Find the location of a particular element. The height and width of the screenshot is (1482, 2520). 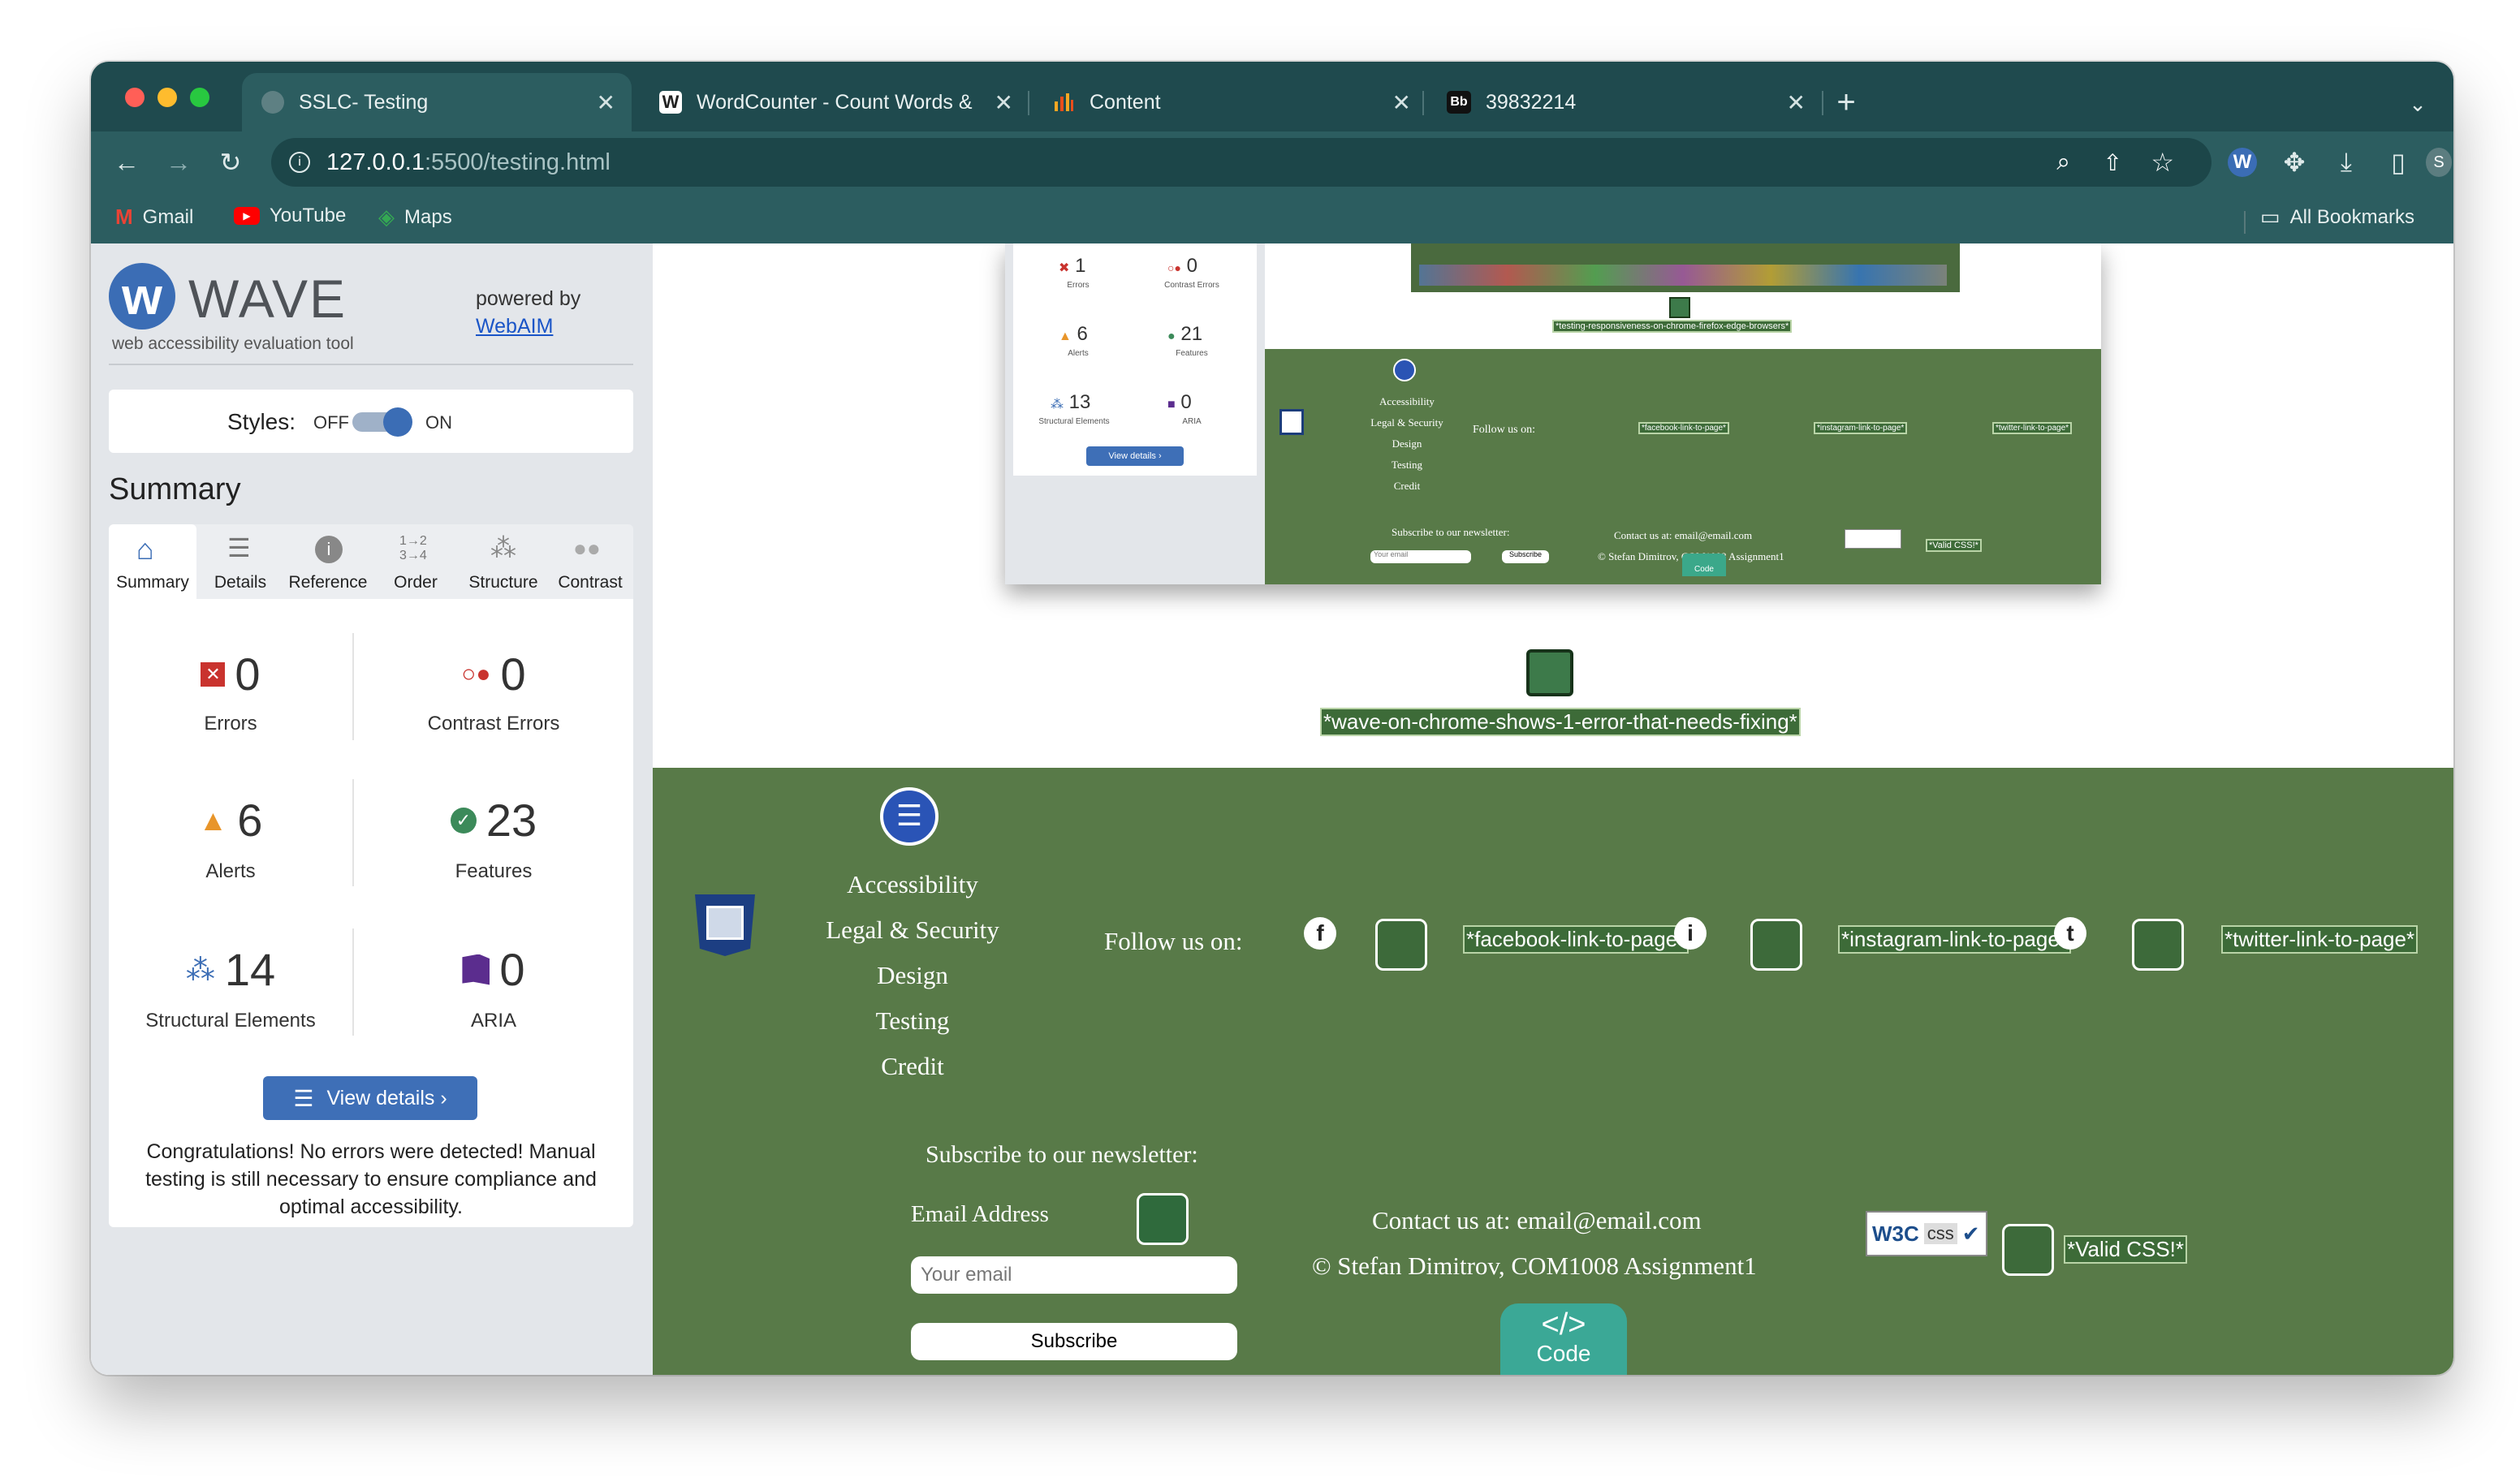

footer-link-accessibility: Accessibility is located at coordinates (913, 884).